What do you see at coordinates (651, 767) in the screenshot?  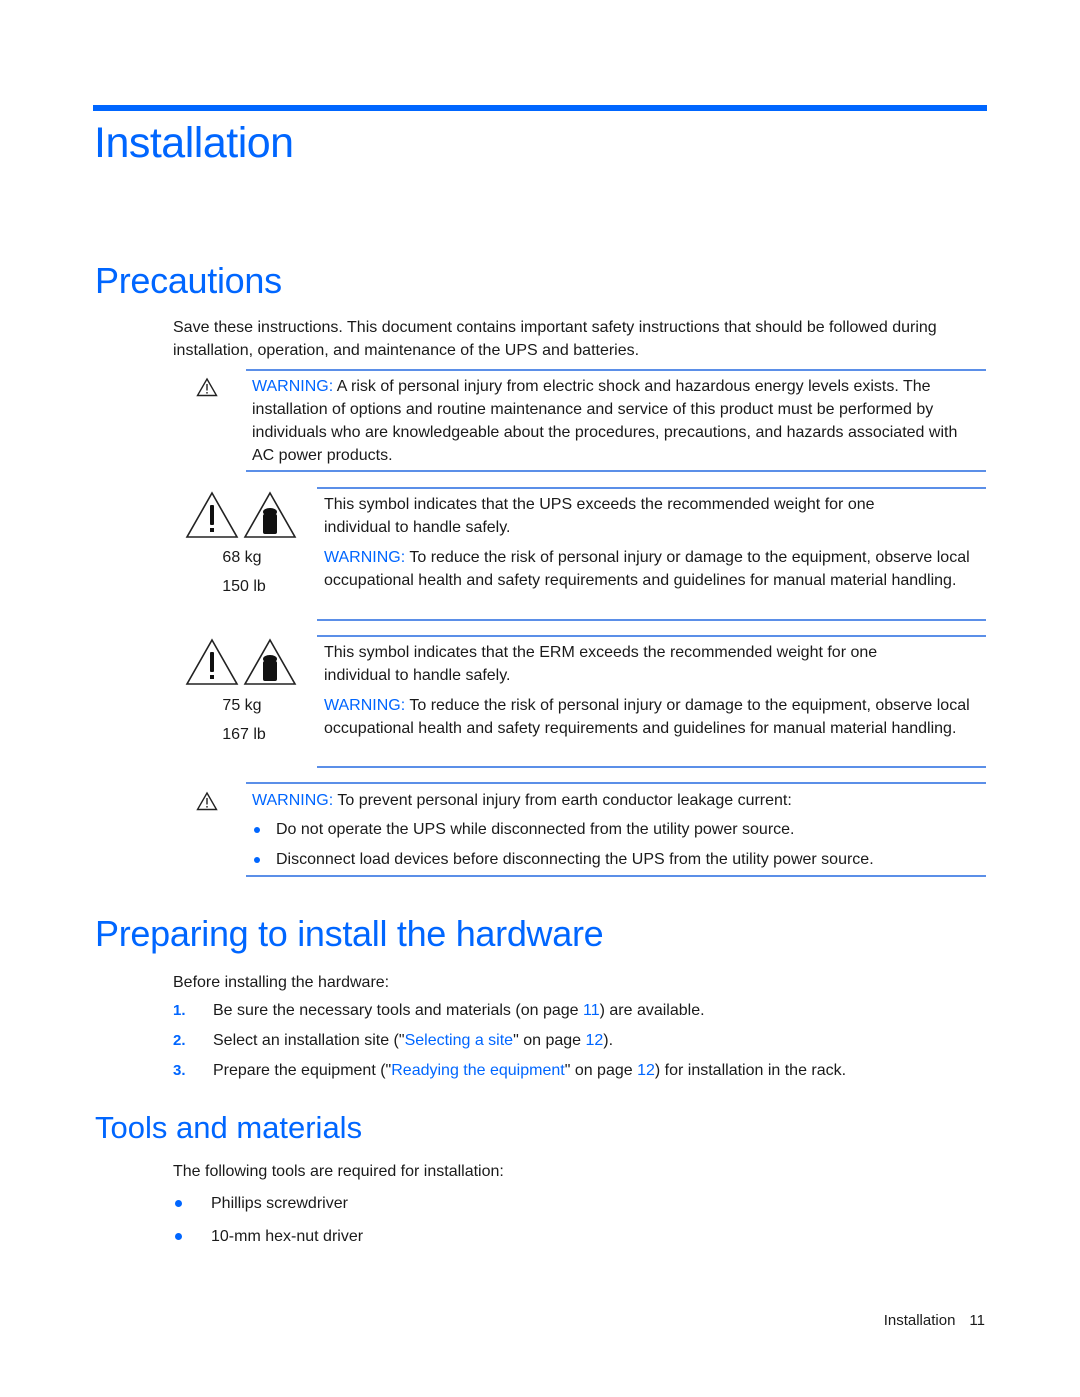 I see `weight-erm-bottom-rule` at bounding box center [651, 767].